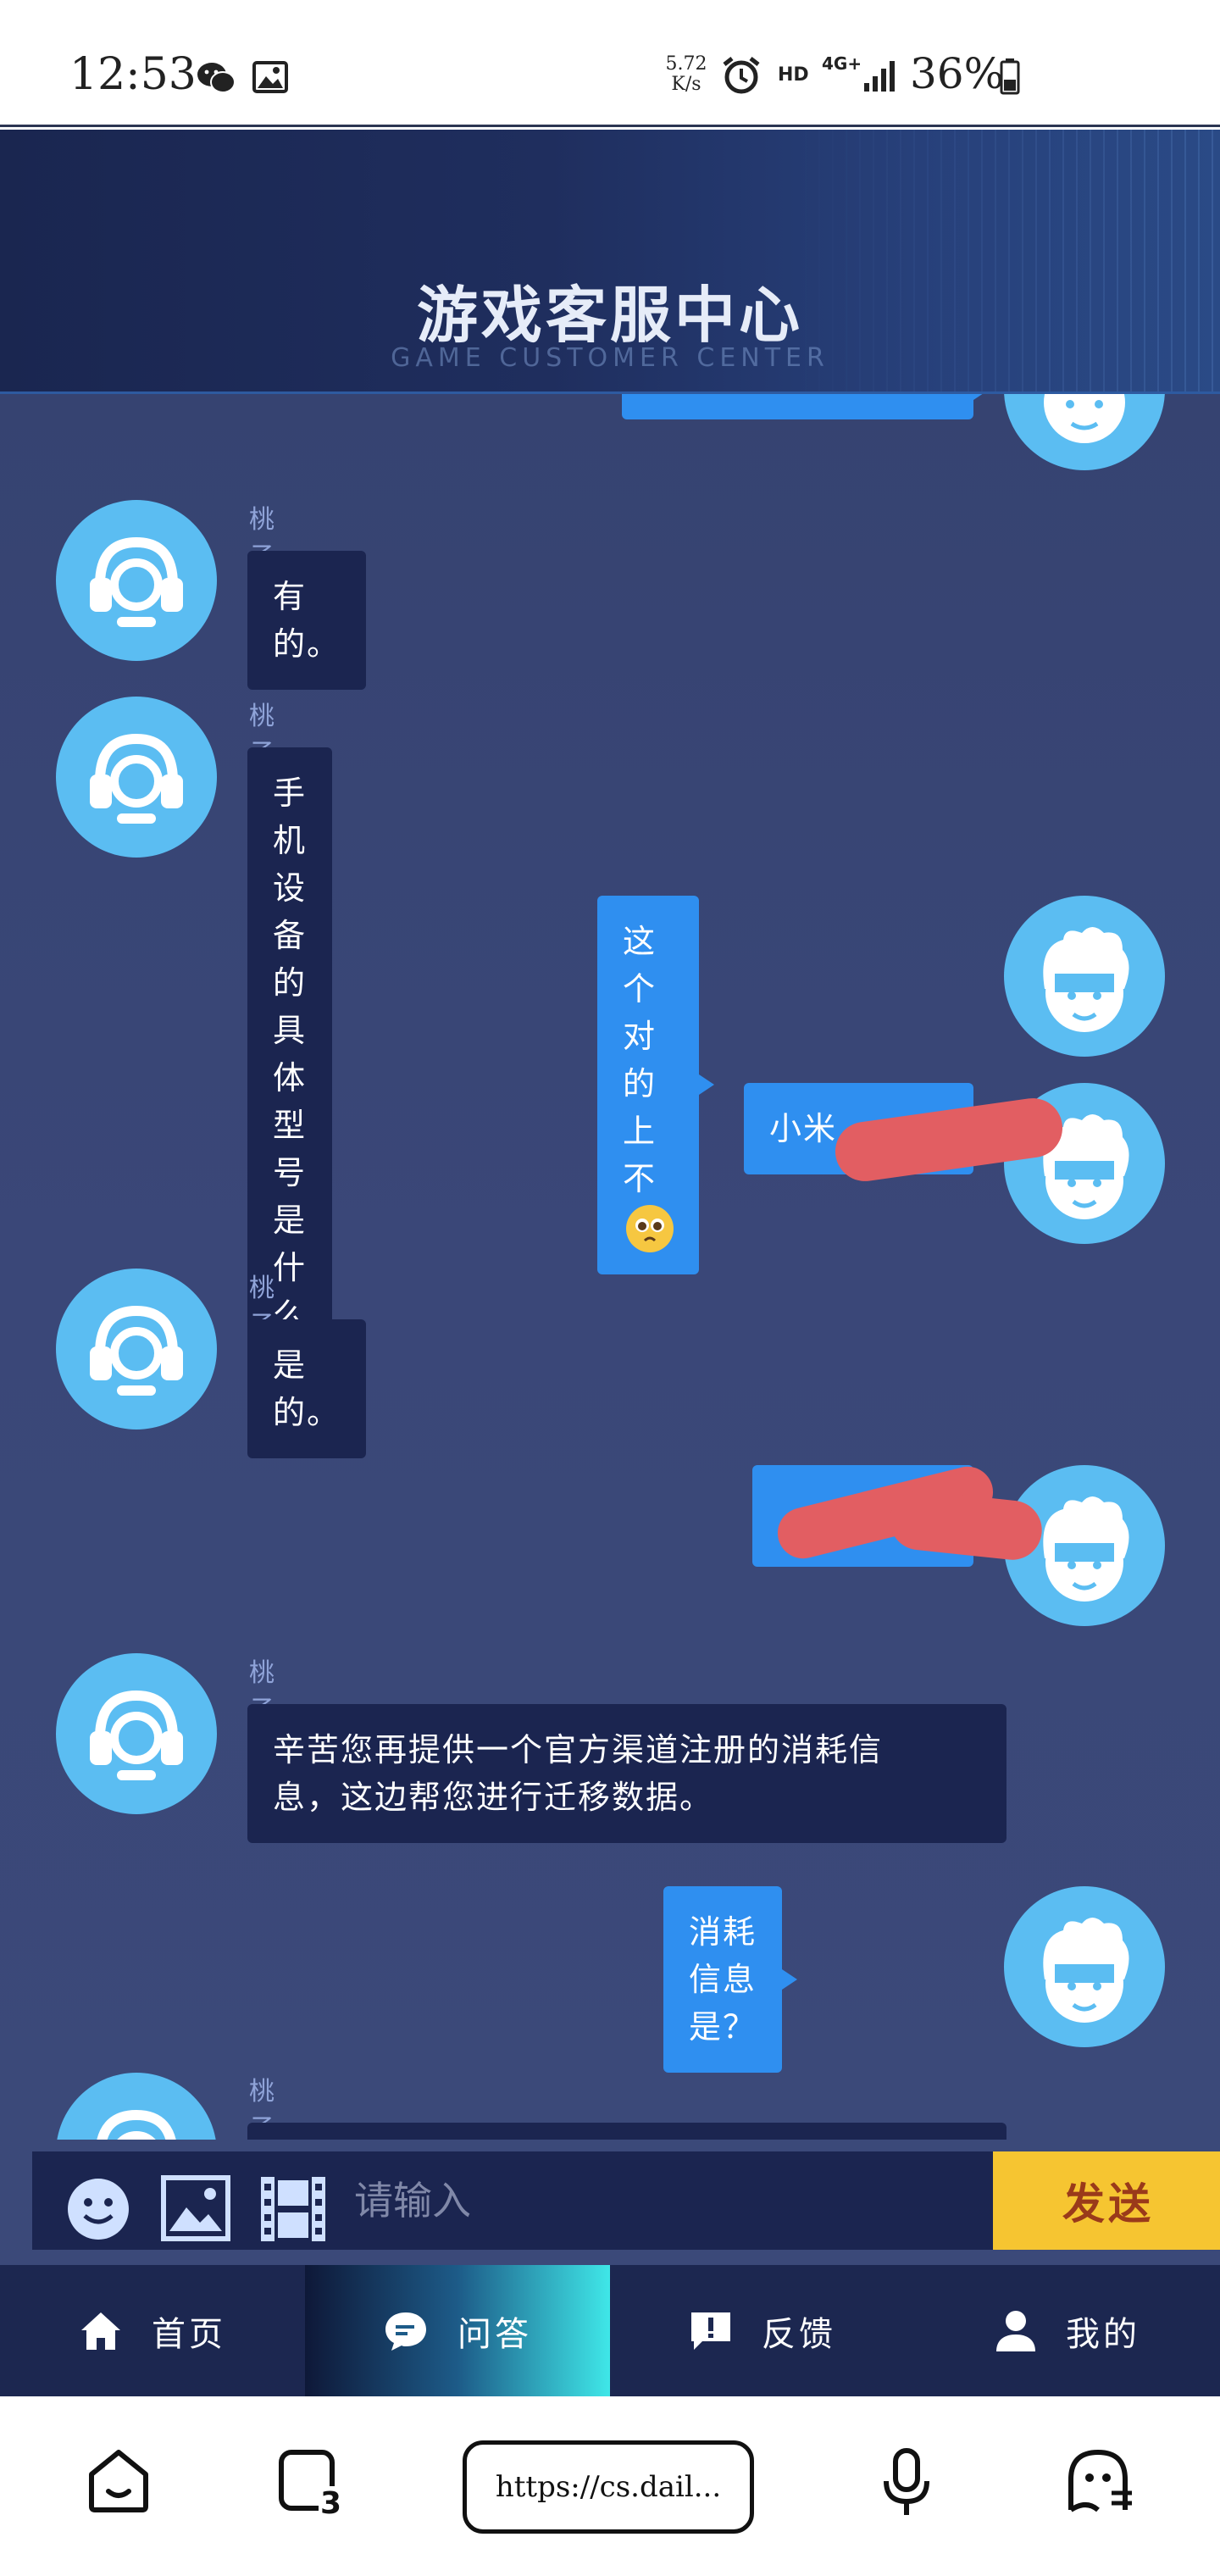  Describe the element at coordinates (493, 1797) in the screenshot. I see `agent-message-line: 息，这边帮您进行迁移数据。` at that location.